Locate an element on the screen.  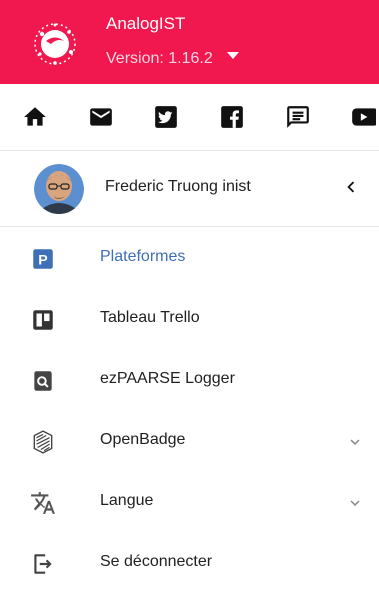
menu-item-trello: Tableau Trello is located at coordinates (189, 319).